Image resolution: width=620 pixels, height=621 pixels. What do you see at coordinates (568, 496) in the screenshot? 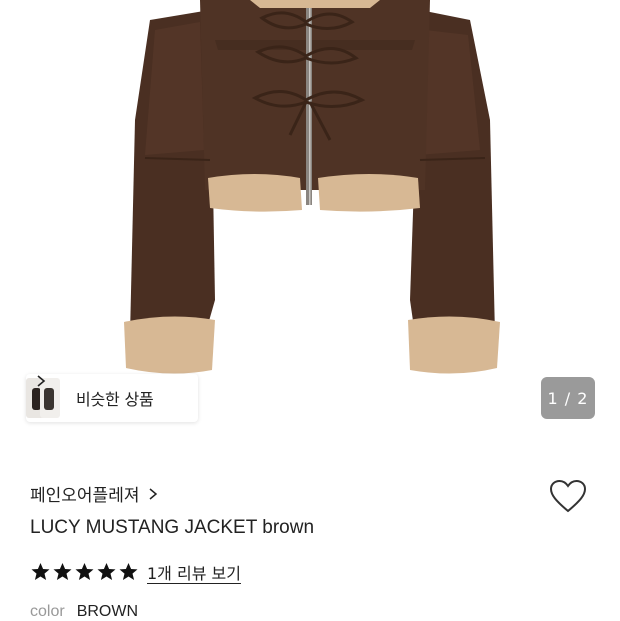
I see `heart-outline-icon` at bounding box center [568, 496].